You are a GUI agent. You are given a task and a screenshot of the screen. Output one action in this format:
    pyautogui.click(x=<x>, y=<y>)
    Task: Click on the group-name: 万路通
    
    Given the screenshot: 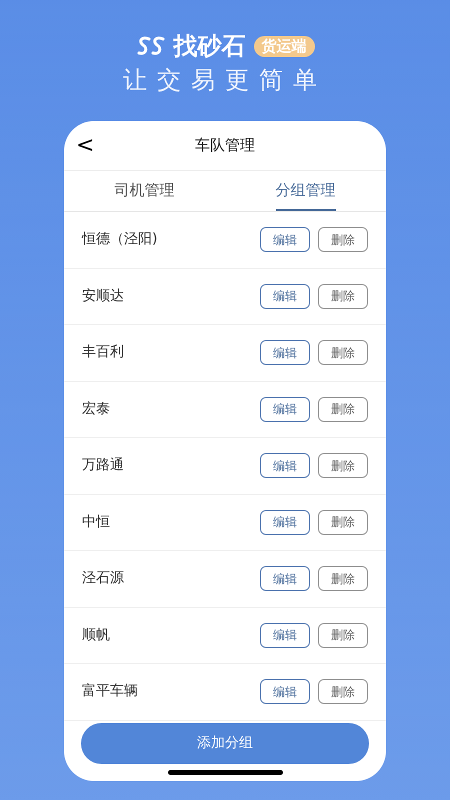 What is the action you would take?
    pyautogui.click(x=103, y=466)
    